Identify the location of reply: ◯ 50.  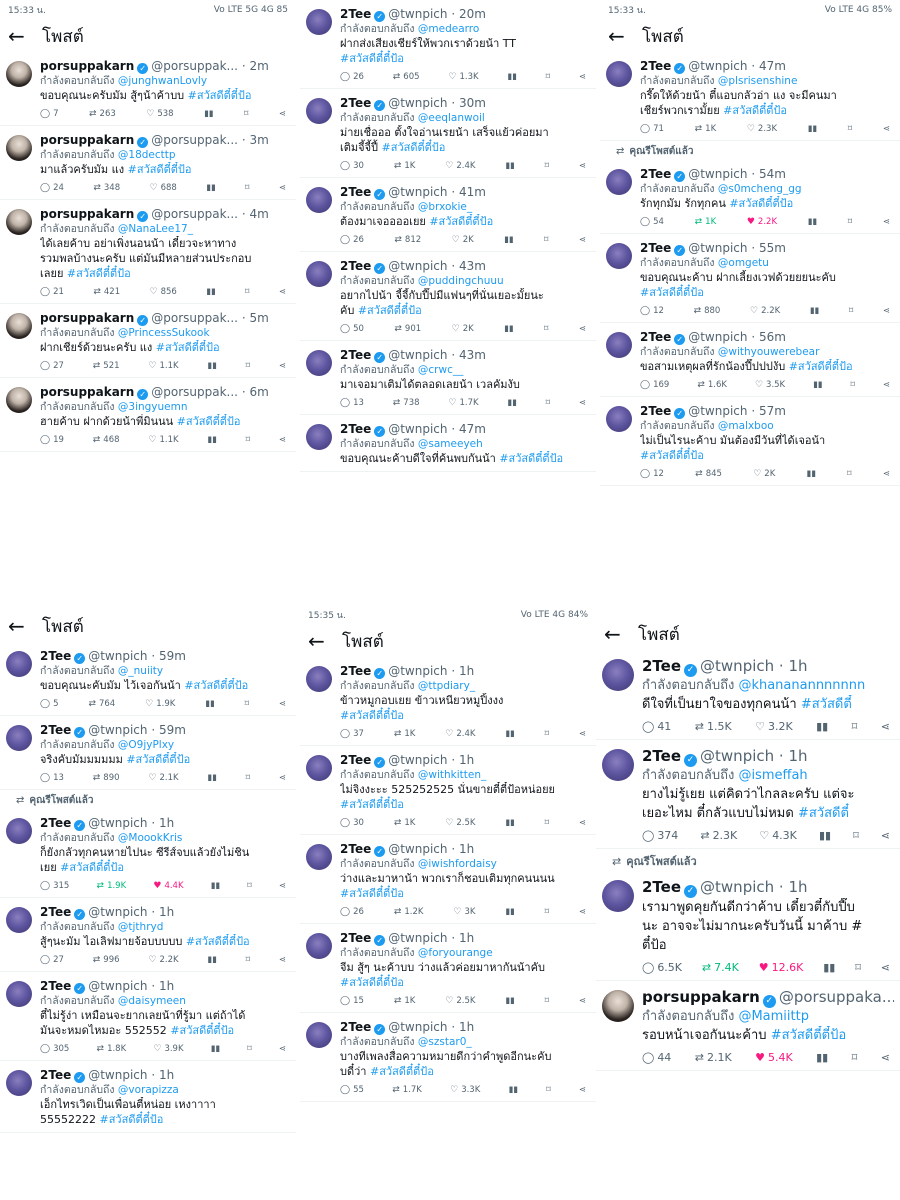
(352, 329).